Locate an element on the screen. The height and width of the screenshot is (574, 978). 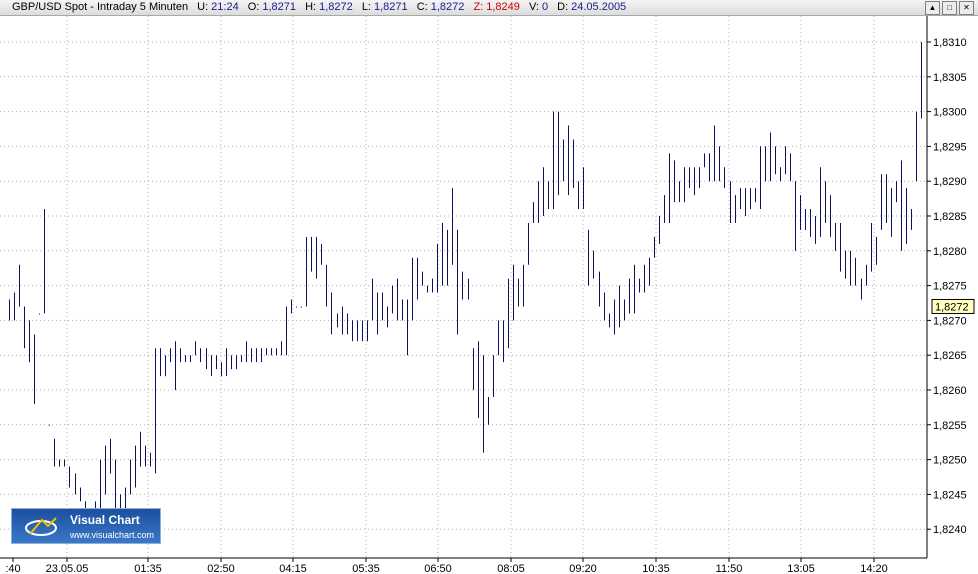
price-tick-label: 1,8295 is located at coordinates (950, 147).